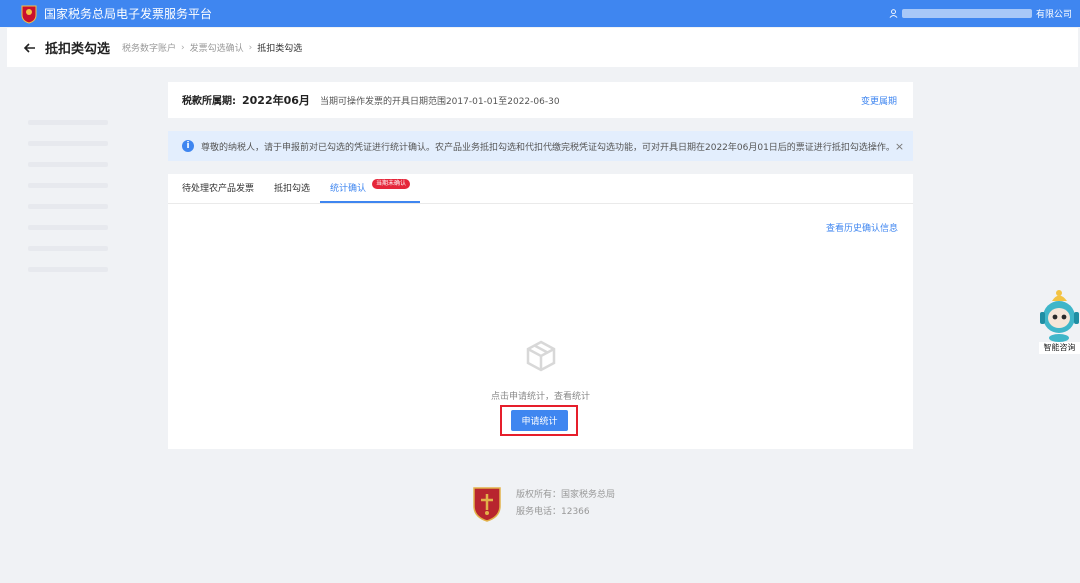 This screenshot has height=583, width=1080. I want to click on breadcrumb-item-current: 抵扣类勾选, so click(280, 49).